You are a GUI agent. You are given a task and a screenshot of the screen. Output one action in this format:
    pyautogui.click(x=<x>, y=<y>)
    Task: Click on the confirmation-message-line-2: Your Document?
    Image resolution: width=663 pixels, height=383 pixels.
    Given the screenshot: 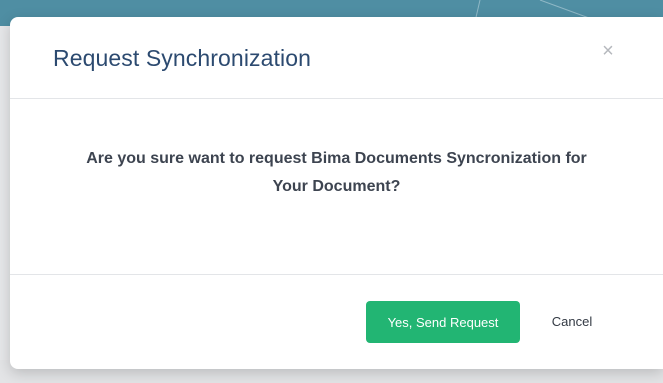 What is the action you would take?
    pyautogui.click(x=336, y=186)
    